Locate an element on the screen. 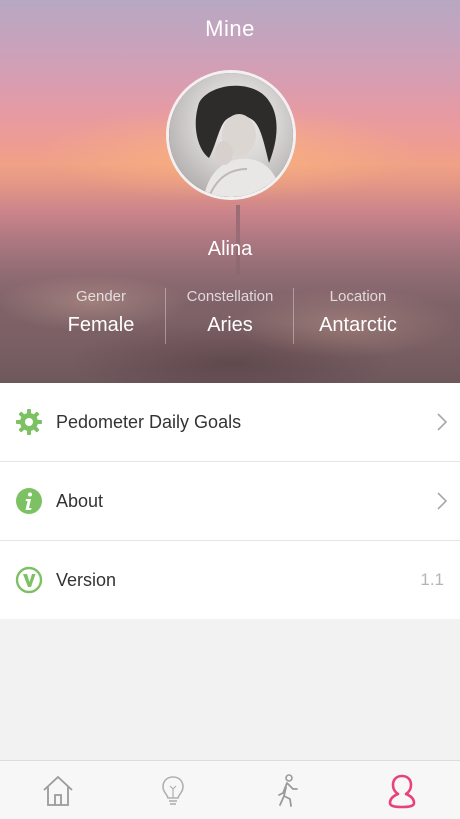 The width and height of the screenshot is (460, 819). v-logo-icon is located at coordinates (29, 580).